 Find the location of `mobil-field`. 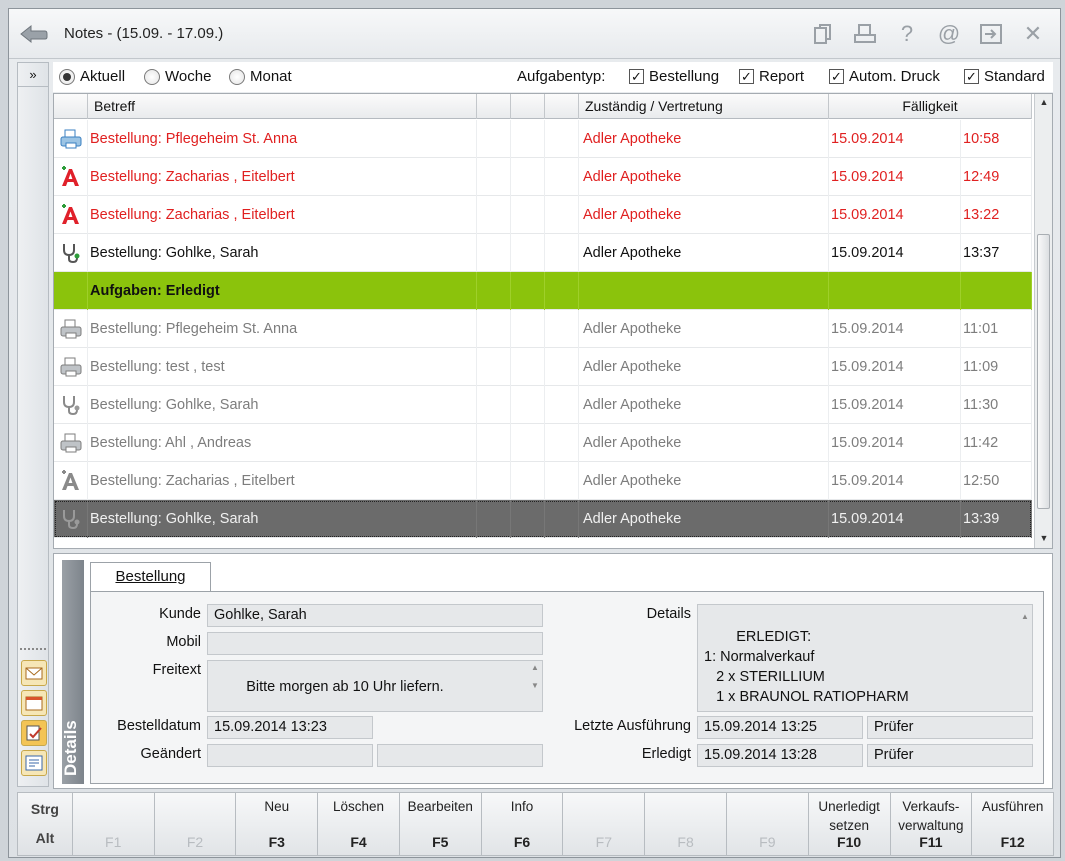

mobil-field is located at coordinates (375, 643).